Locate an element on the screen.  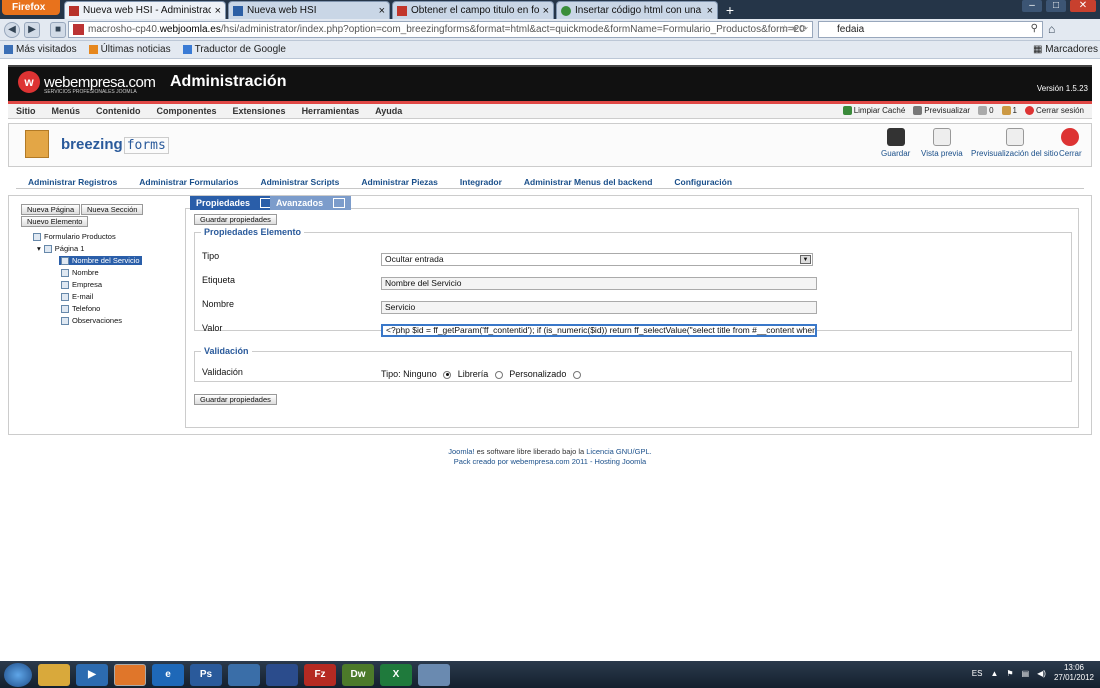
close-window-icon: ✕ is located at coordinates (1083, 6).